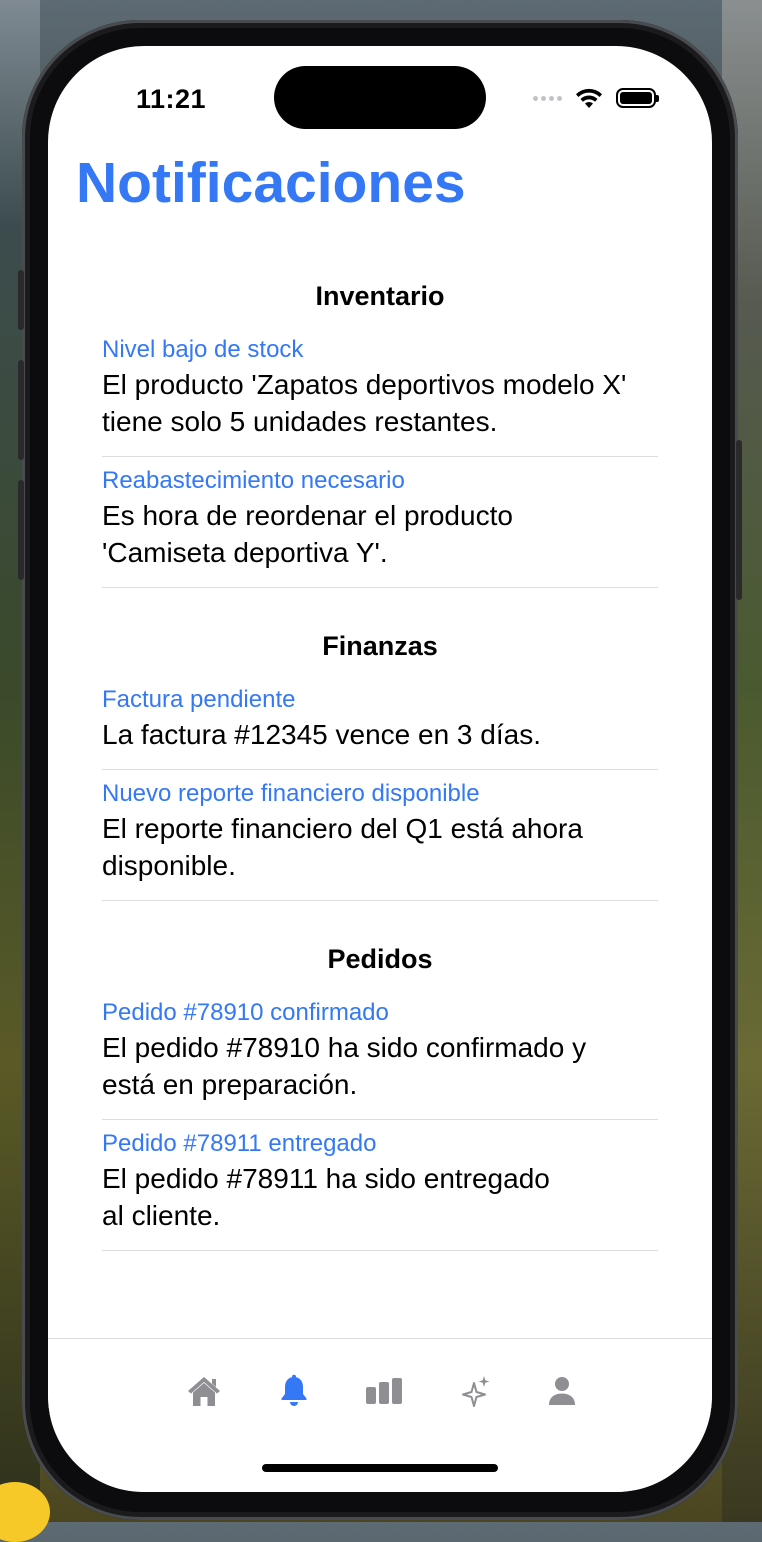 The width and height of the screenshot is (762, 1542). Describe the element at coordinates (300, 421) in the screenshot. I see `notification-body-line: tiene solo 5 unidades restantes.` at that location.